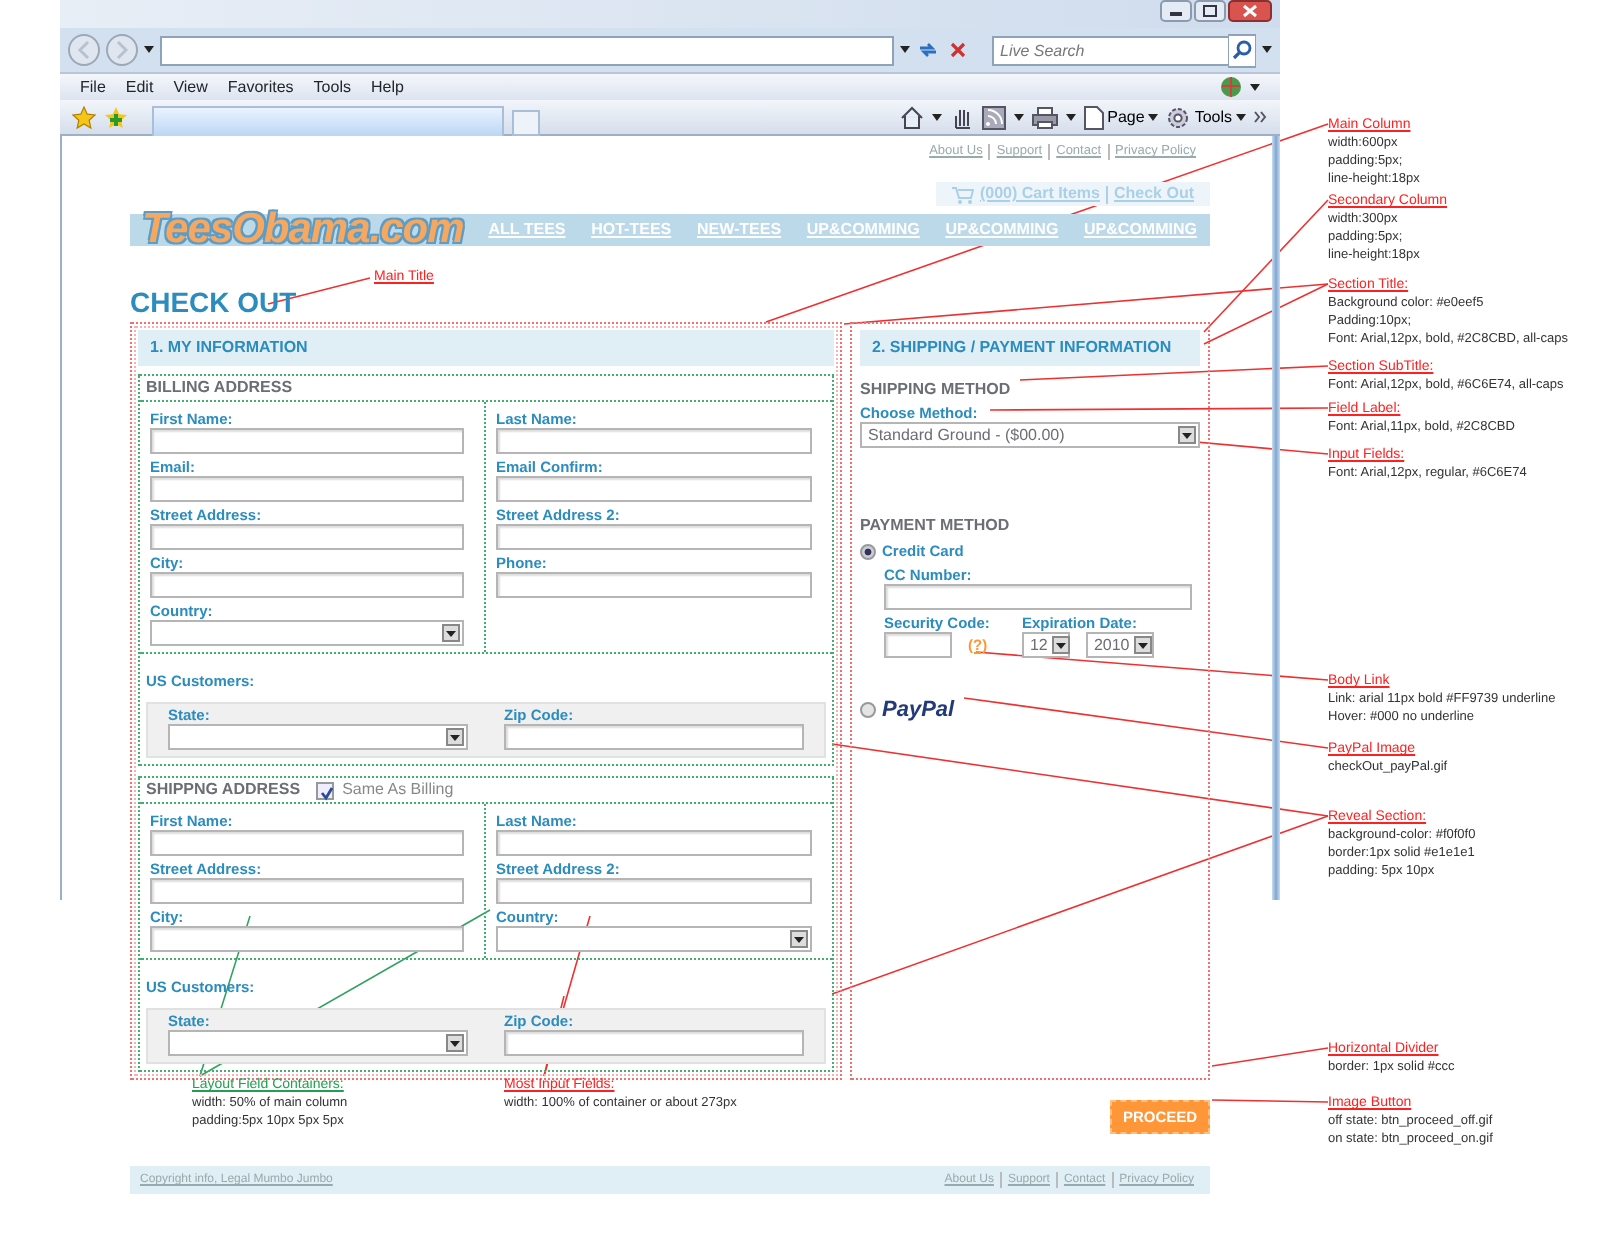 The width and height of the screenshot is (1600, 1248). I want to click on star-icon, so click(84, 117).